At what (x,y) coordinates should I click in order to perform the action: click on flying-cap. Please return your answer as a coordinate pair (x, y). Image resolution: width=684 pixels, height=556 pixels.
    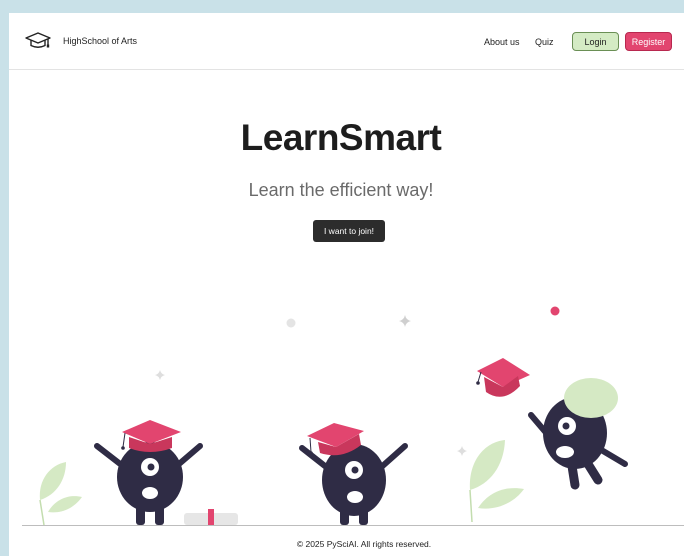
    Looking at the image, I should click on (503, 377).